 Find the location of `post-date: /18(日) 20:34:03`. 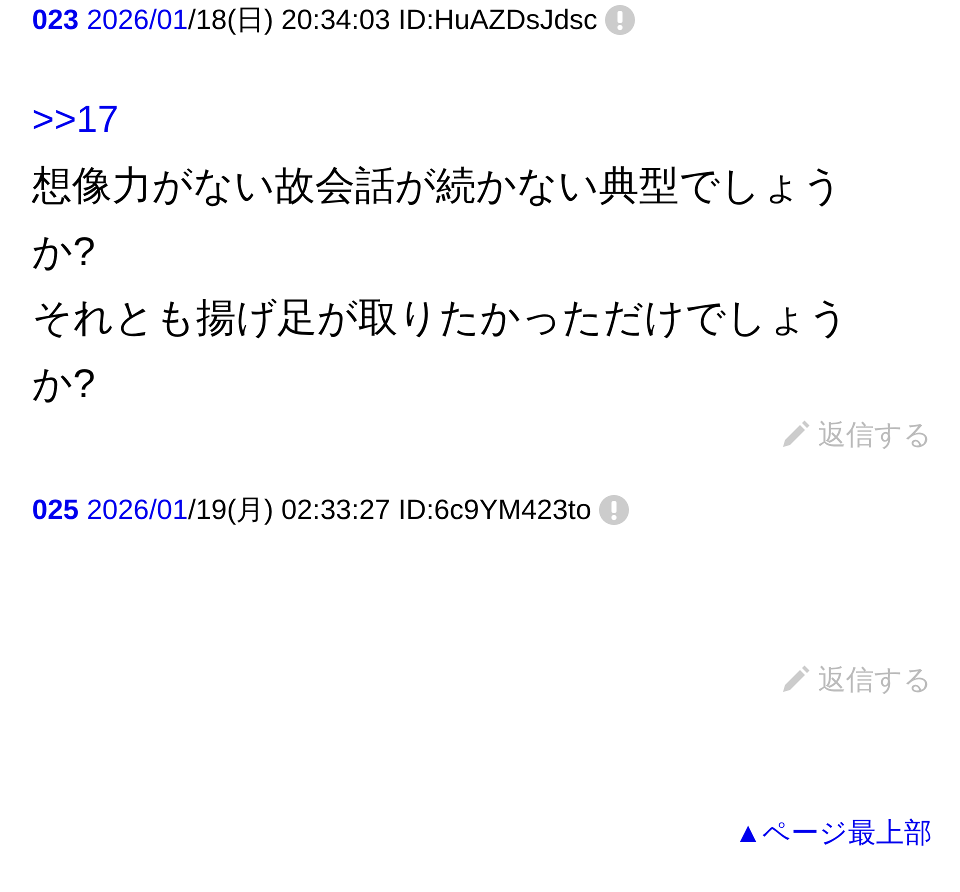

post-date: /18(日) 20:34:03 is located at coordinates (289, 20).